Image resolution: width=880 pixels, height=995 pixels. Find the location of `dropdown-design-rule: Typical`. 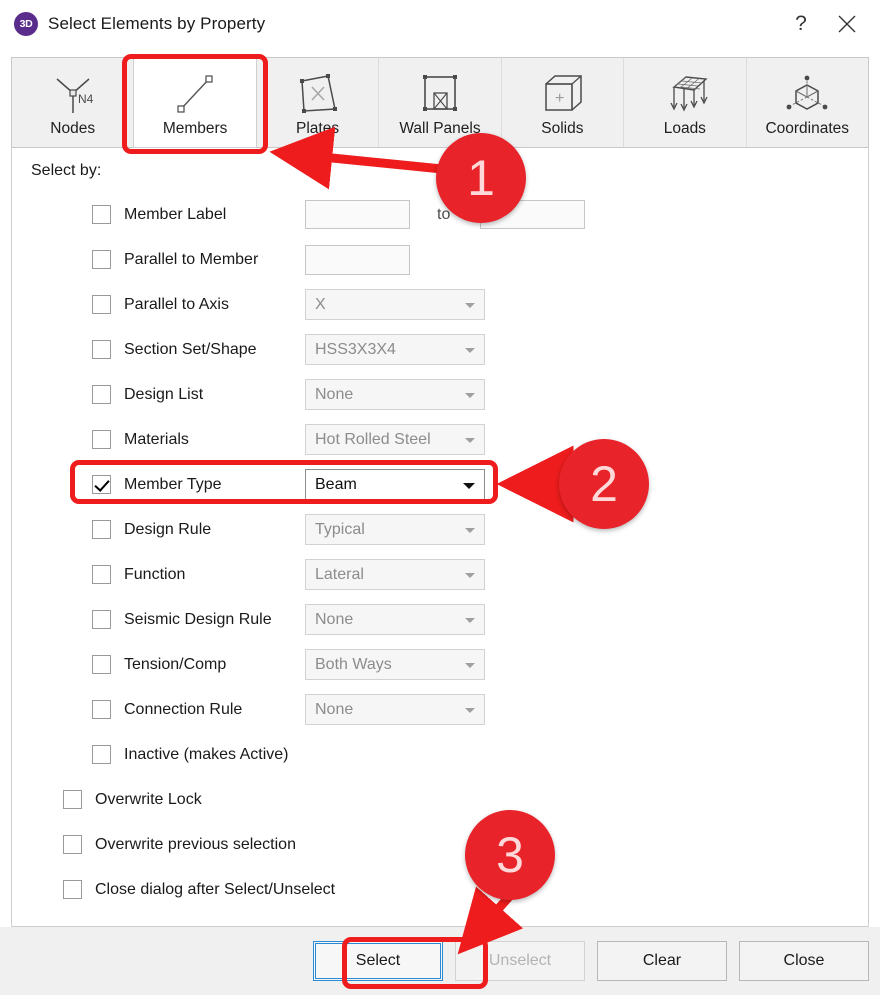

dropdown-design-rule: Typical is located at coordinates (395, 529).